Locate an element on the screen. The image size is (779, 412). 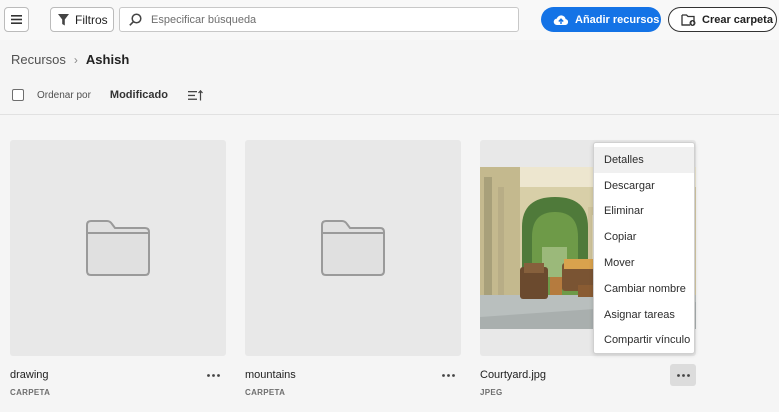
folder-add-icon is located at coordinates (688, 20).